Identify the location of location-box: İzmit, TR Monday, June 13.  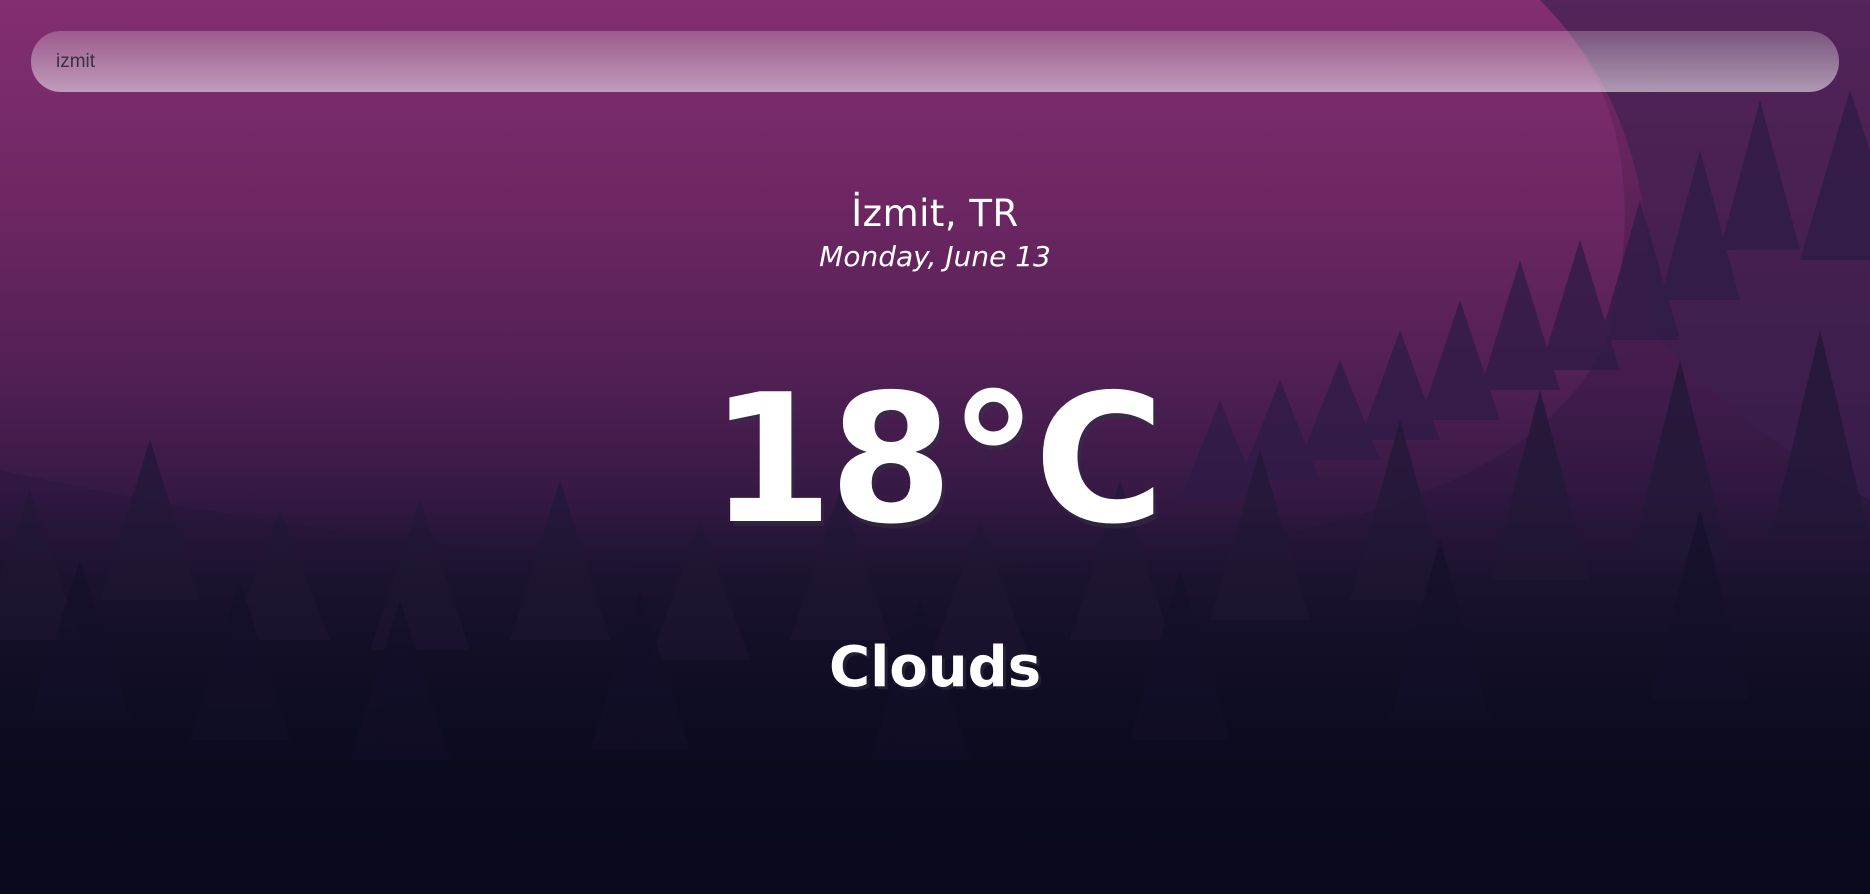
(935, 233).